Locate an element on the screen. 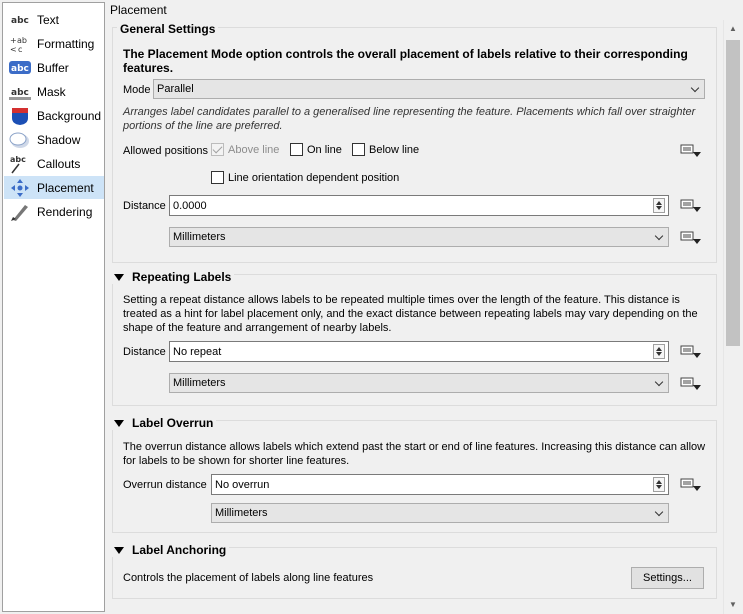  label-overrun-title: Label Overrun is located at coordinates (173, 423).